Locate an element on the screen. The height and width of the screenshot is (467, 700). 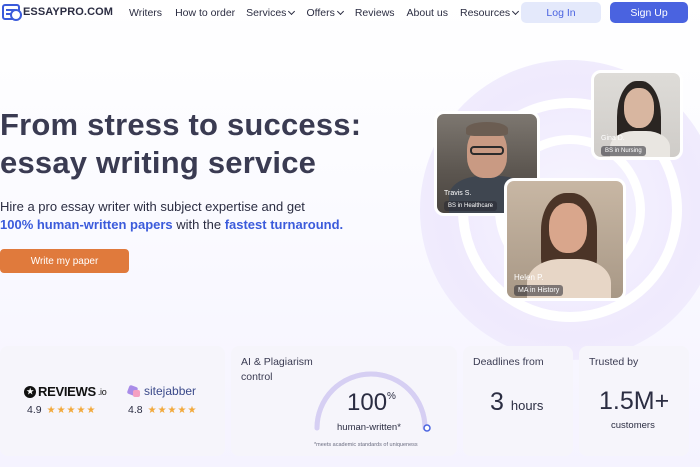
reviews-io-brand: REVIEWS is located at coordinates (67, 391).